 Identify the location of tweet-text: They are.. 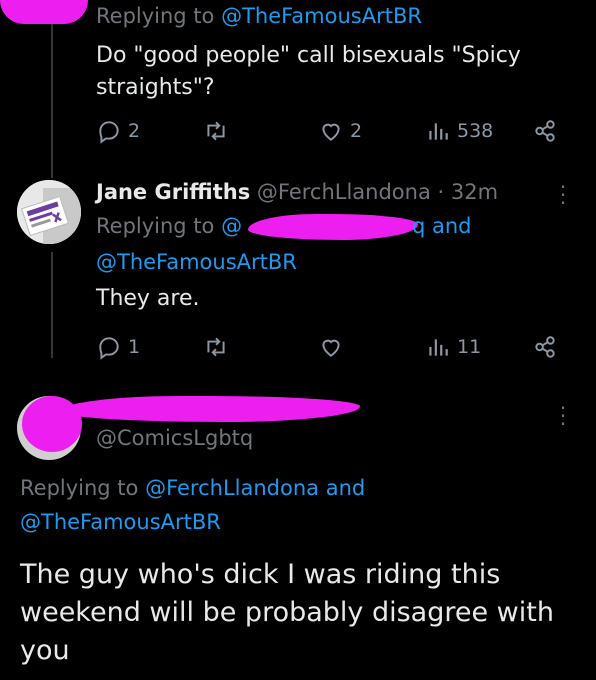
(148, 298).